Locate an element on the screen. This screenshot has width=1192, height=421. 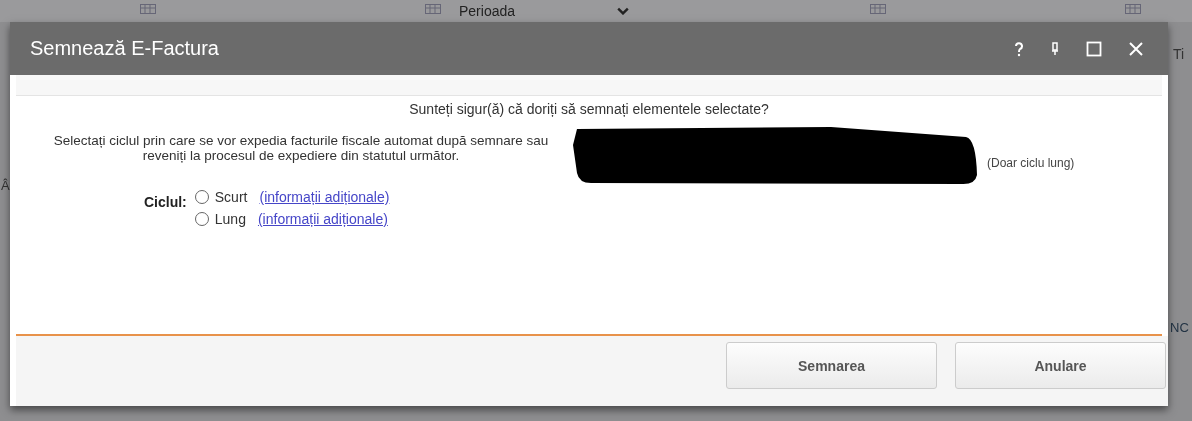
option-label: Scurt is located at coordinates (231, 197).